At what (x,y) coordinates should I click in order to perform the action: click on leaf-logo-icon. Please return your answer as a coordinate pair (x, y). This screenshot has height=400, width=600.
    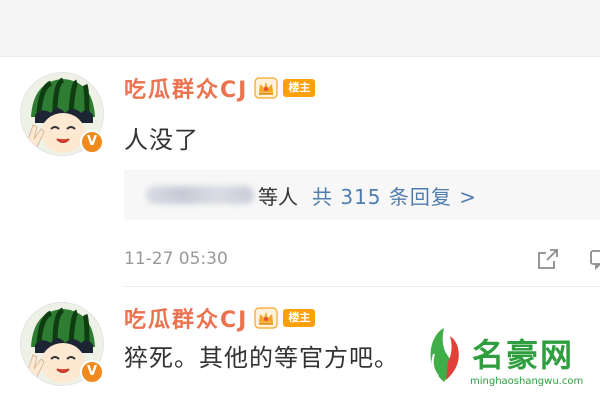
    Looking at the image, I should click on (444, 355).